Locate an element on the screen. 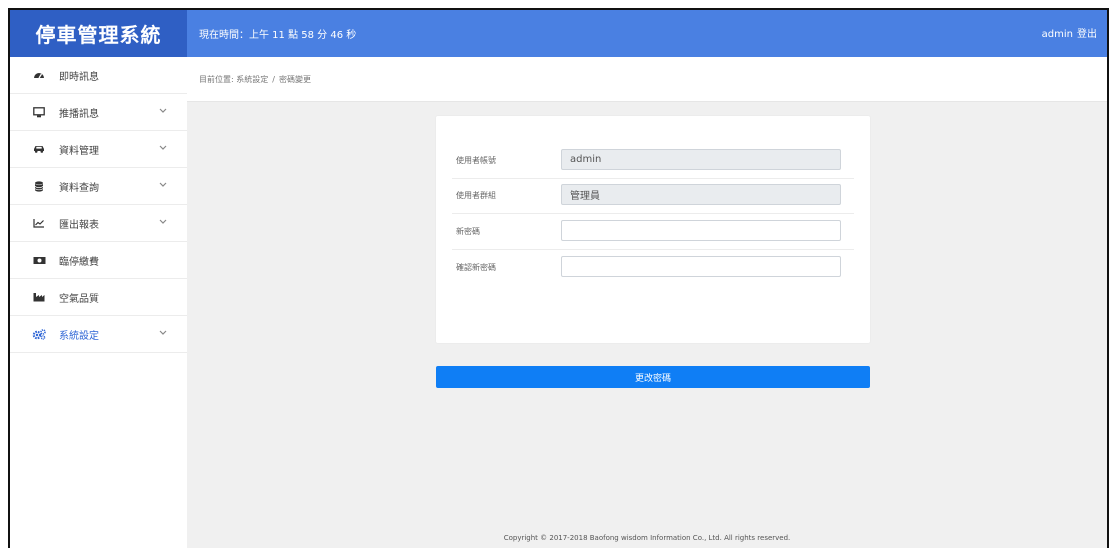 This screenshot has height=548, width=1117. current-time: 現在時間：上午 11 點 58 分 46 秒 is located at coordinates (278, 35).